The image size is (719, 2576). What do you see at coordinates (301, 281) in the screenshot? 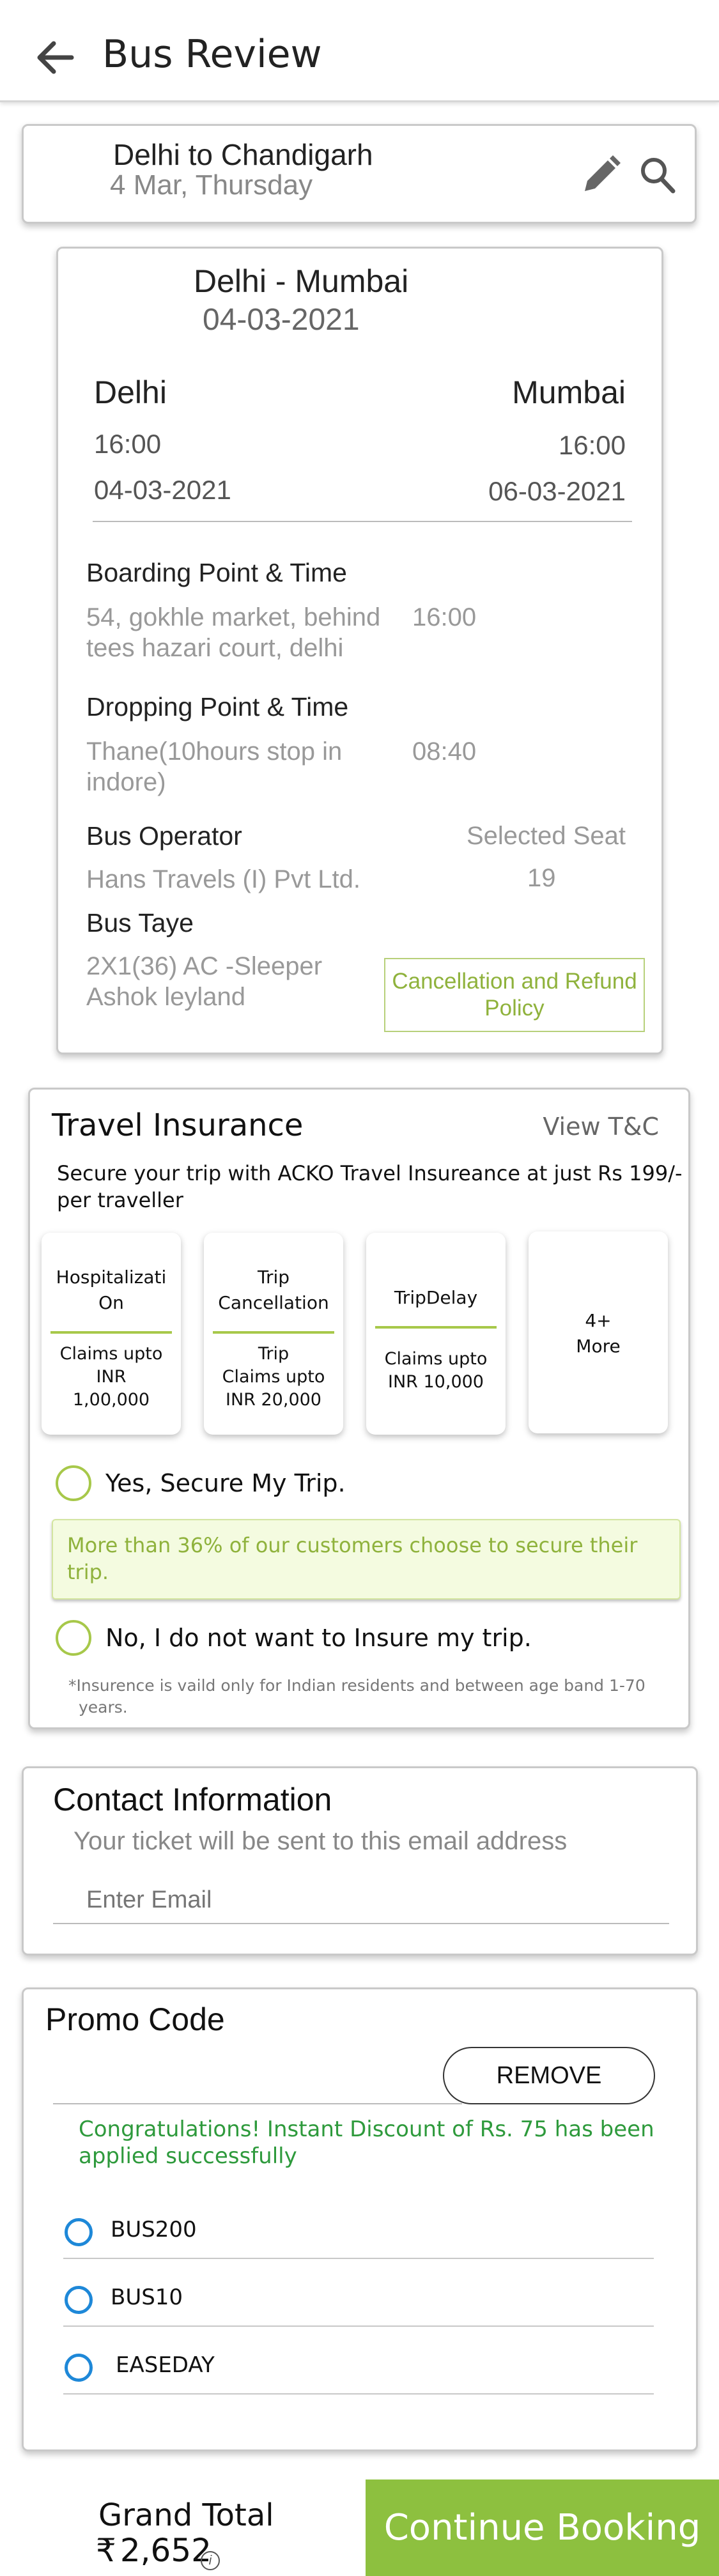
I see `journey-route: Delhi - Mumbai` at bounding box center [301, 281].